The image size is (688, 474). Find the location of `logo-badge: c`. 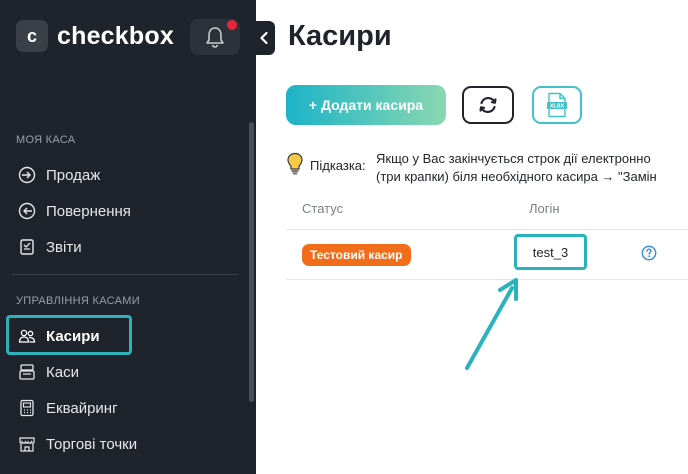

logo-badge: c is located at coordinates (32, 36).